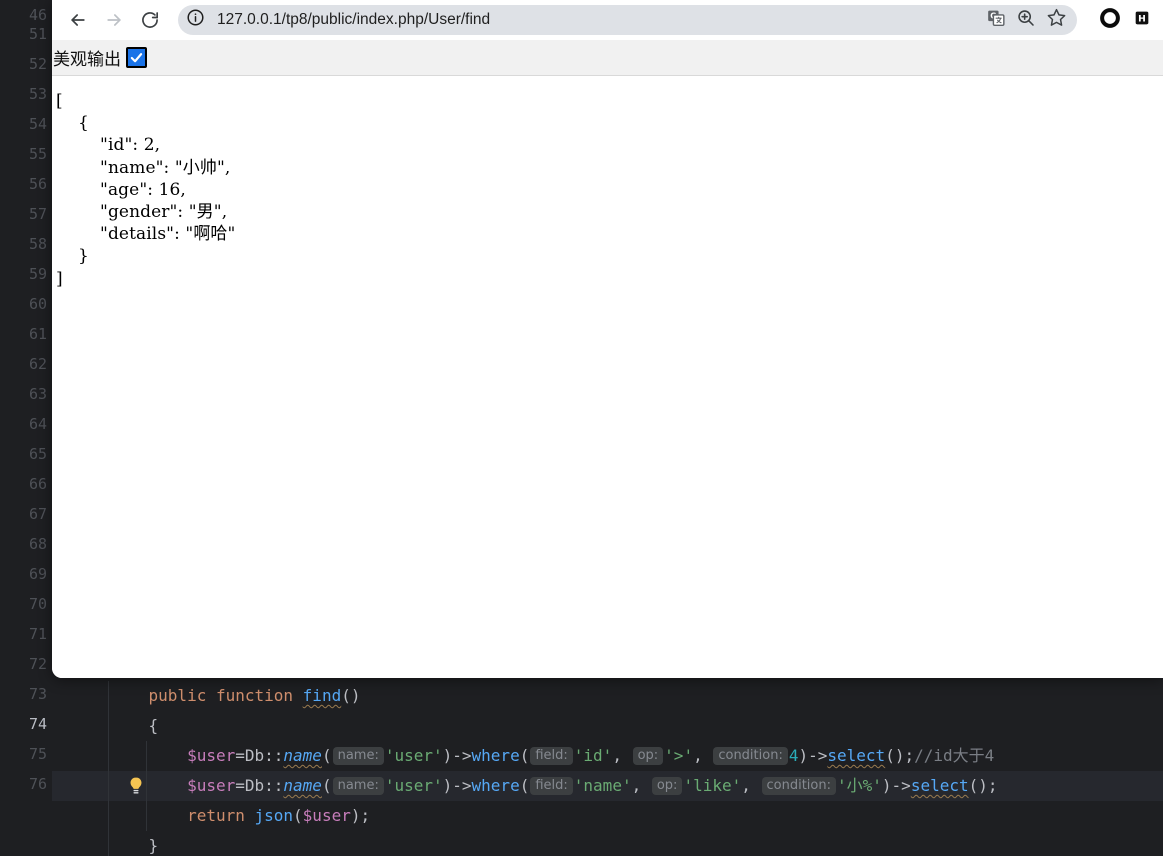 This screenshot has height=856, width=1163. I want to click on code-token: find, so click(322, 695).